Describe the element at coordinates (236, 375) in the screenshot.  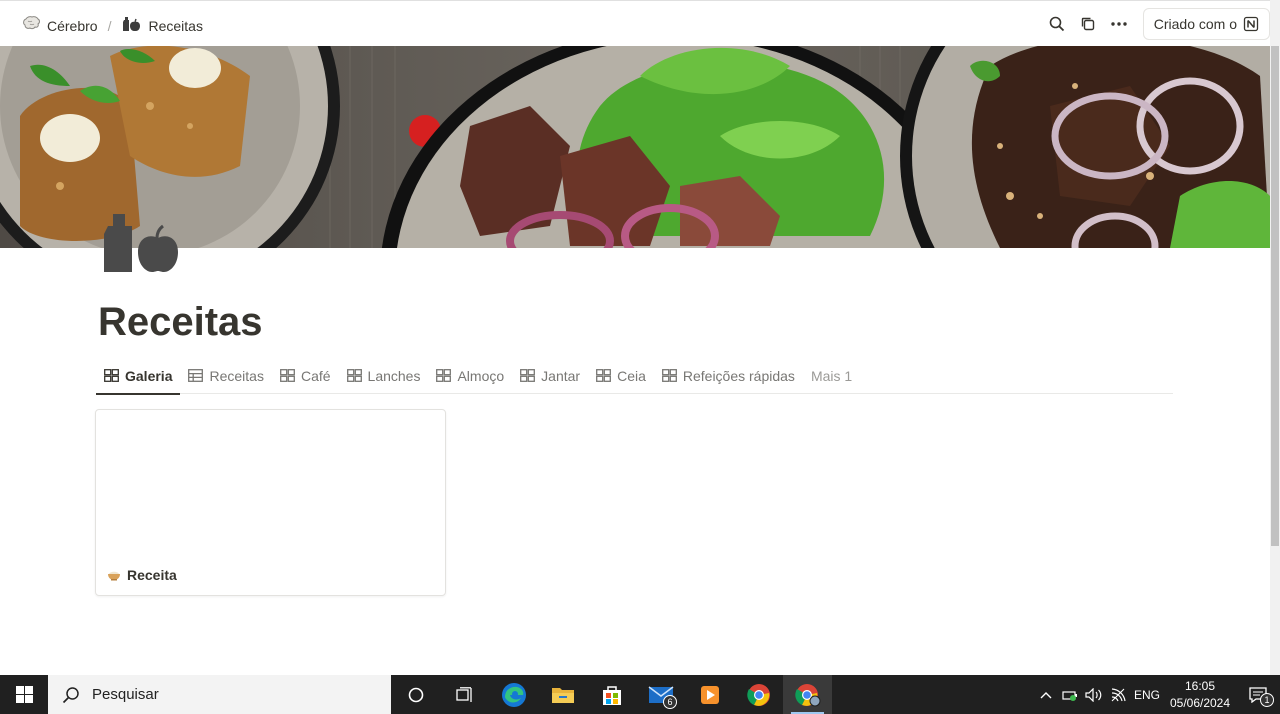
I see `tab-label: Receitas` at that location.